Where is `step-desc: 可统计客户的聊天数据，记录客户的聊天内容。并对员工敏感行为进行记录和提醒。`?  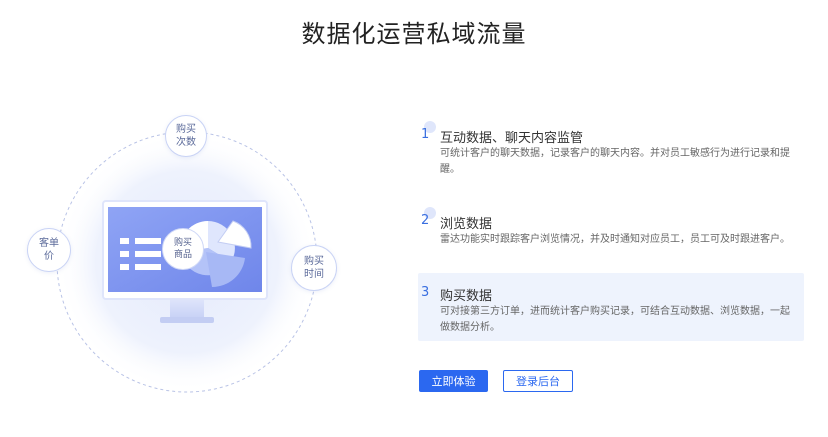
step-desc: 可统计客户的聊天数据，记录客户的聊天内容。并对员工敏感行为进行记录和提醒。 is located at coordinates (615, 161).